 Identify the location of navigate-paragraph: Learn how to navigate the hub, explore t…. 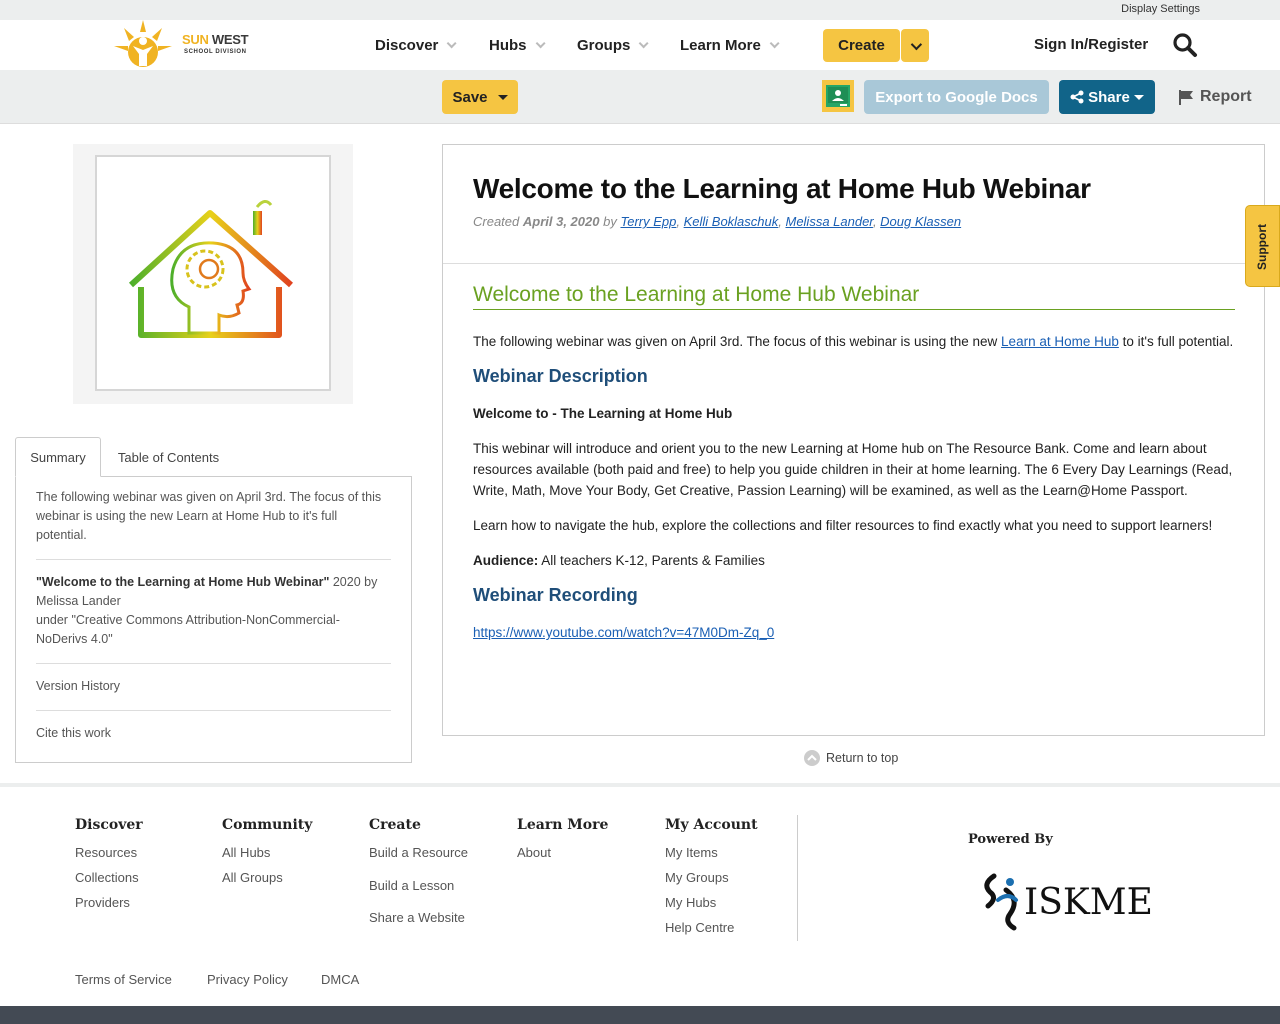
(843, 525).